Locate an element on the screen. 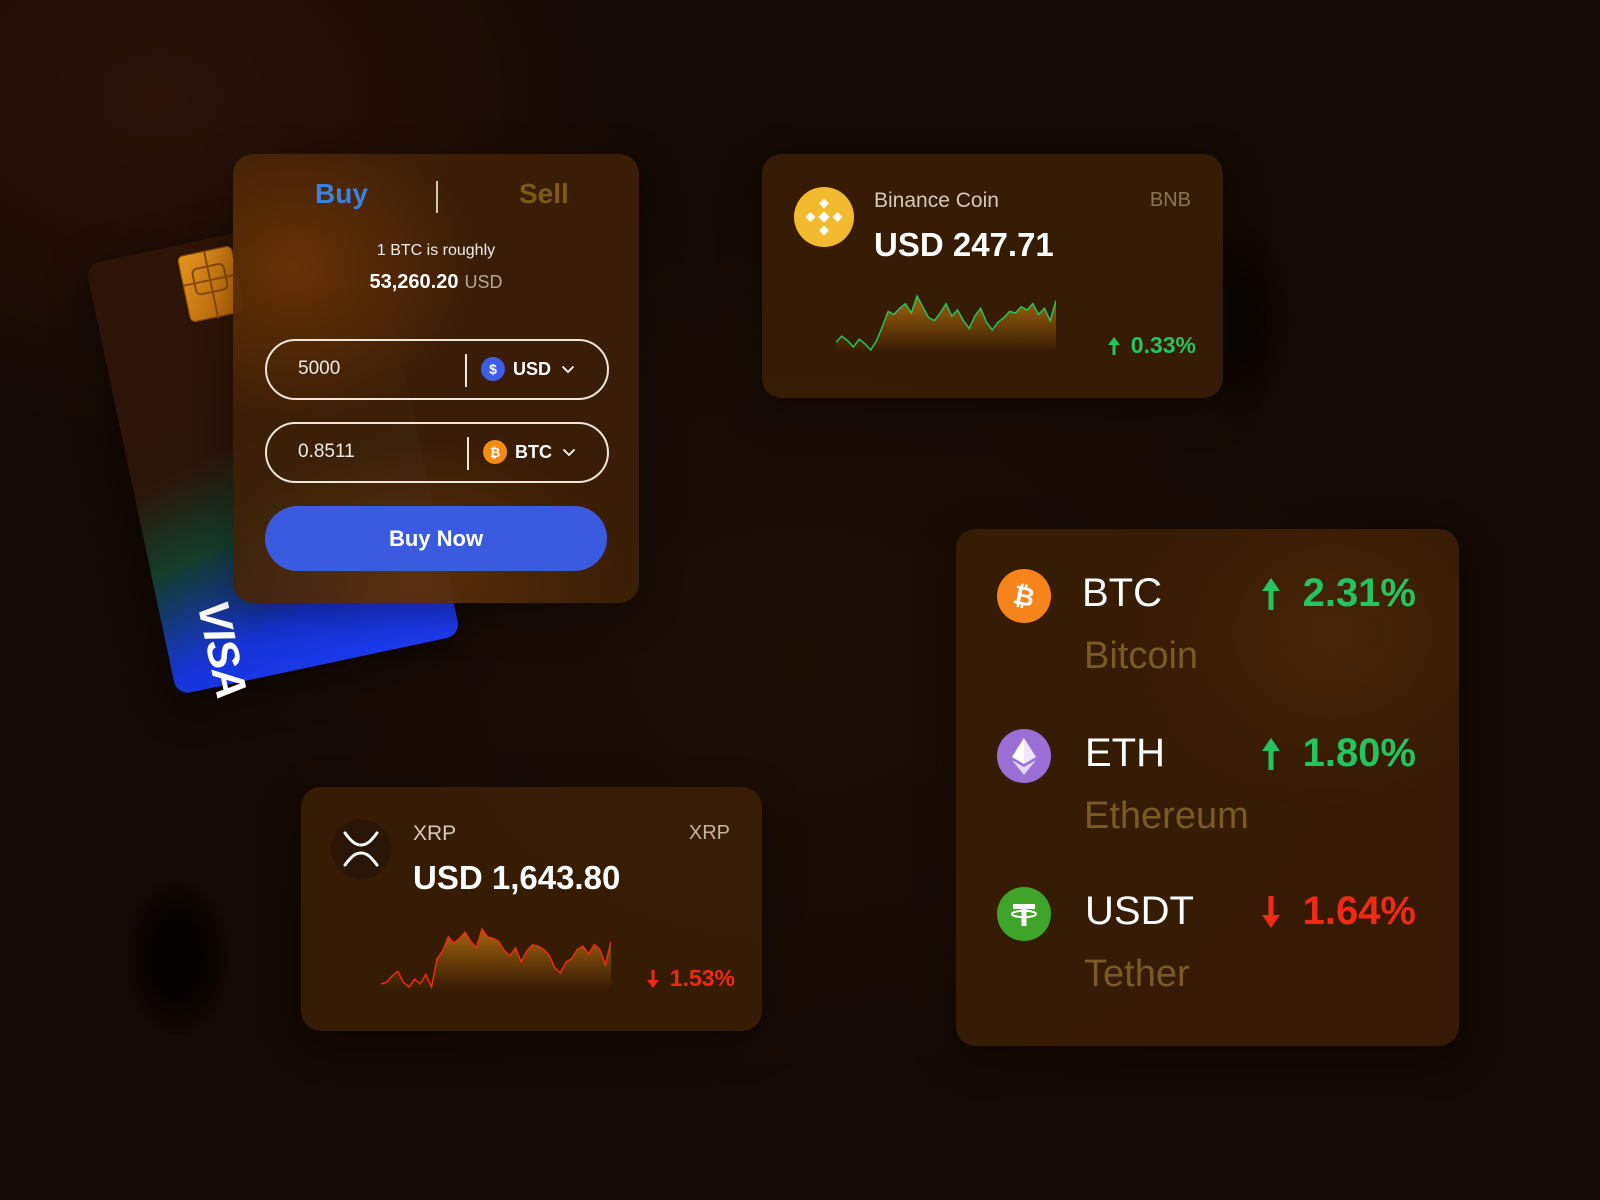  coin-name: XRP is located at coordinates (435, 833).